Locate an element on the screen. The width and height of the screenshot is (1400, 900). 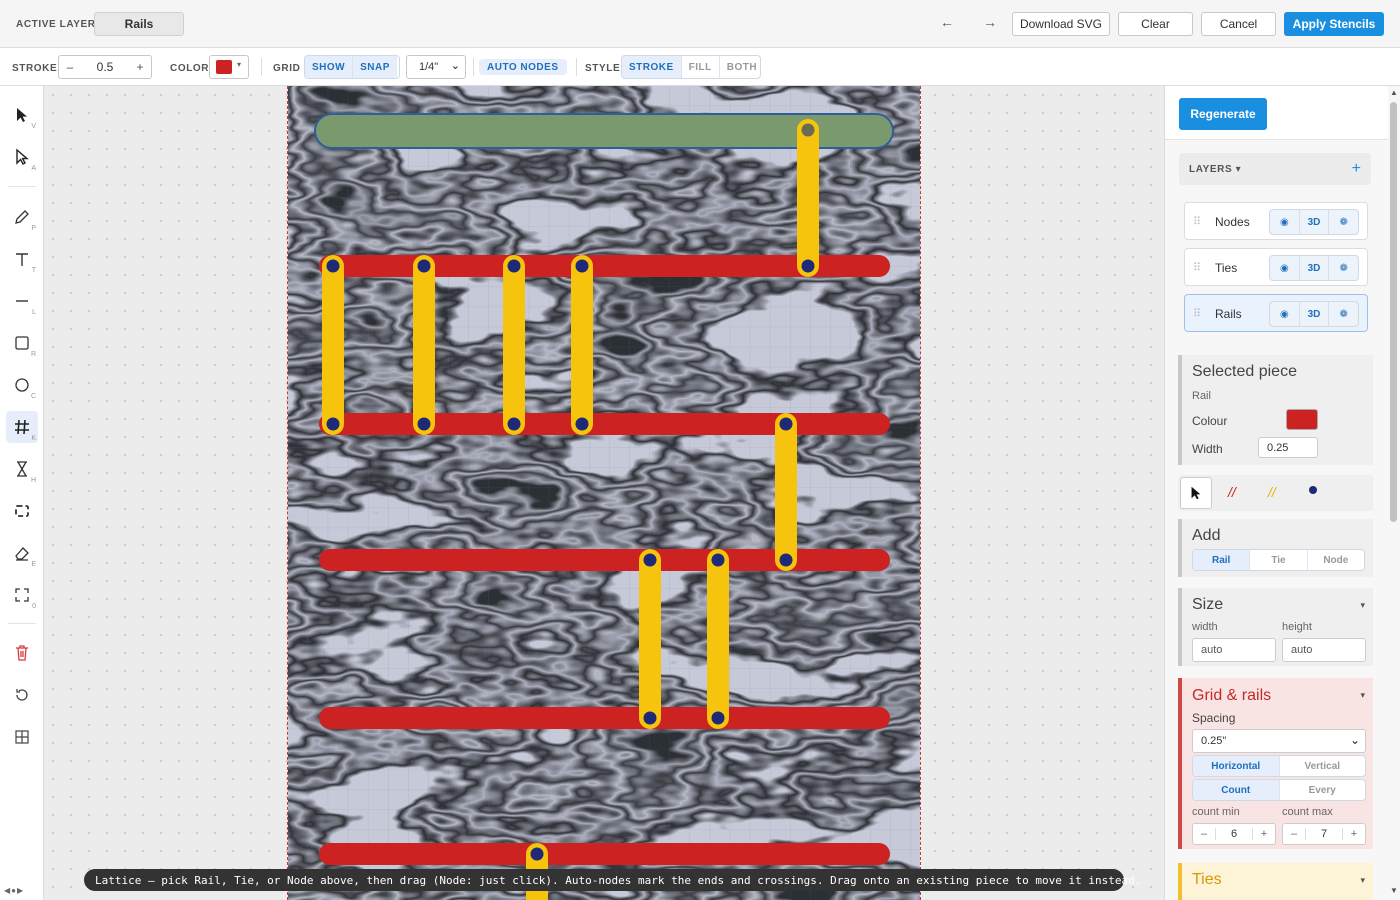
stroke-plus-button: + is located at coordinates (140, 67).